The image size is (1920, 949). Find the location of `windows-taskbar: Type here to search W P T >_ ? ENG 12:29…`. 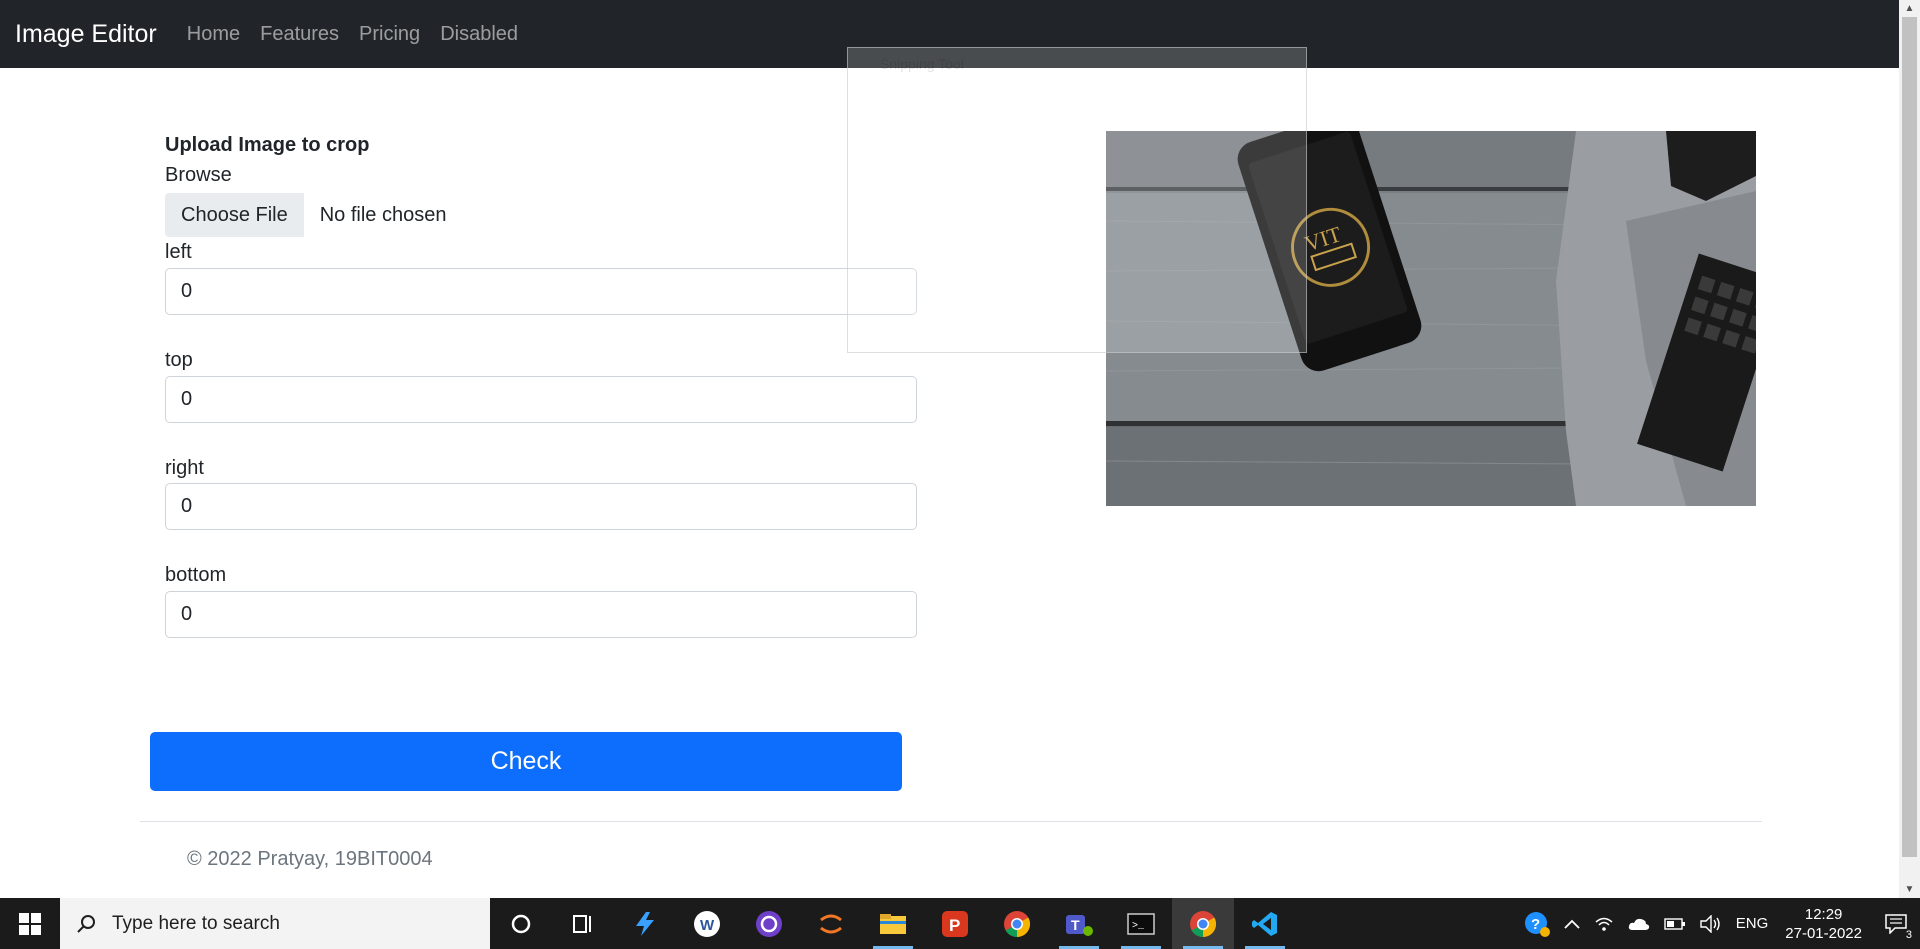

windows-taskbar: Type here to search W P T >_ ? ENG 12:29… is located at coordinates (960, 923).